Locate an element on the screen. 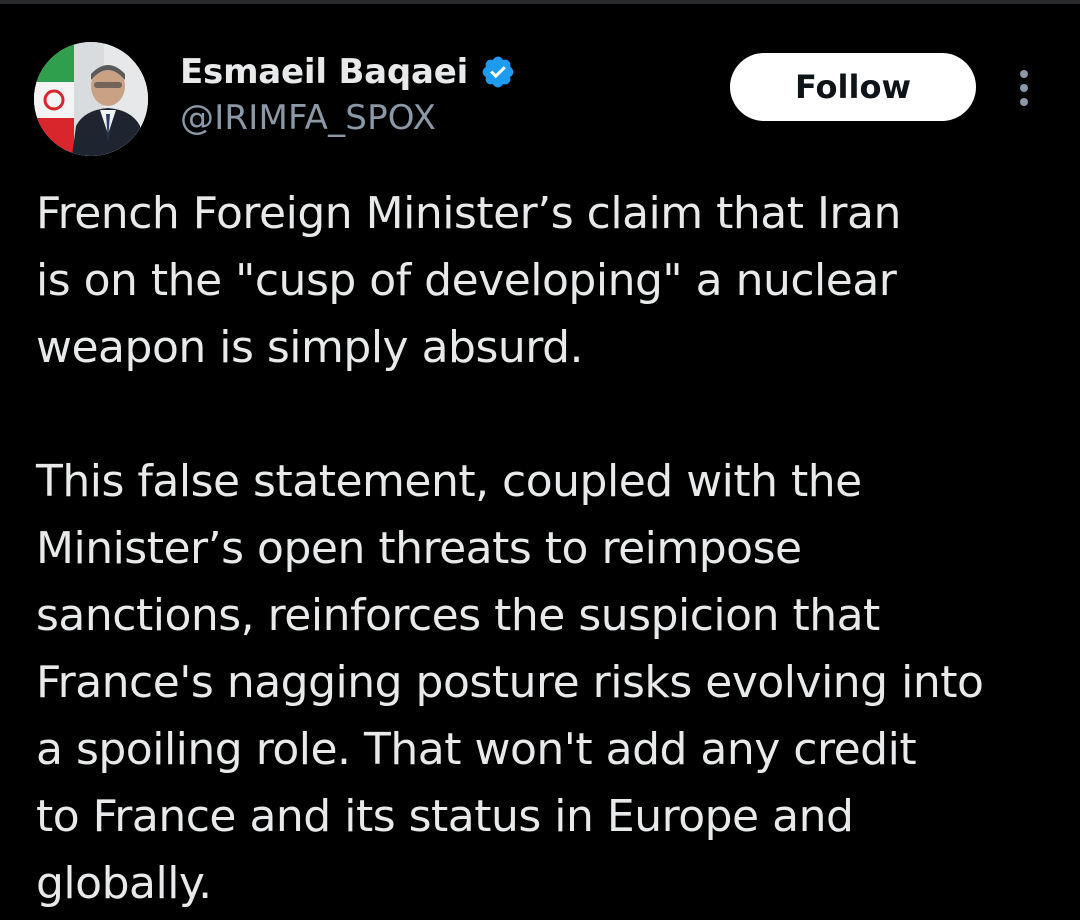 This screenshot has width=1080, height=920. avatar is located at coordinates (91, 99).